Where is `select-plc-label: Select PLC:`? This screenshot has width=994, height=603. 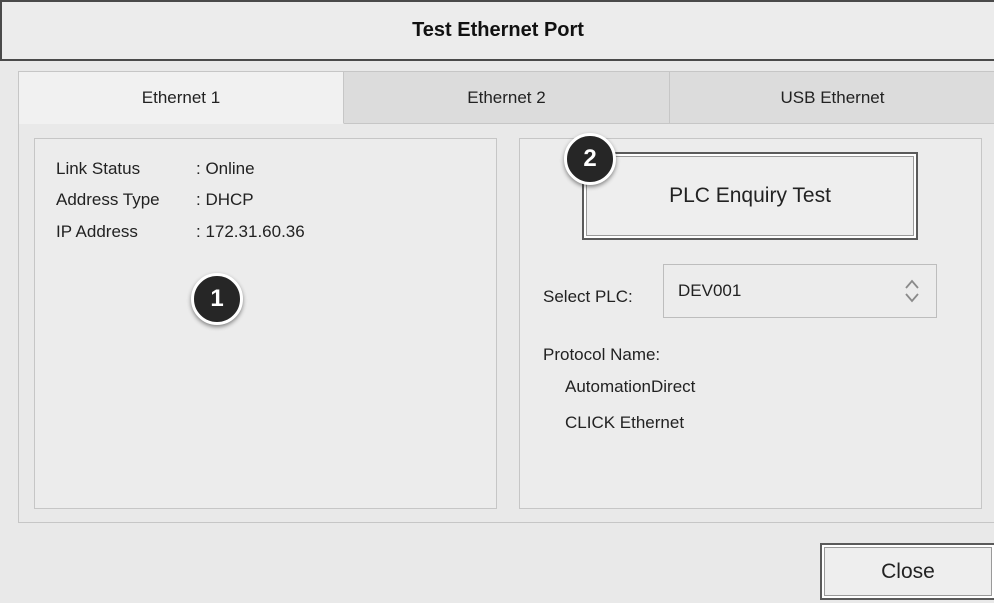
select-plc-label: Select PLC: is located at coordinates (588, 296).